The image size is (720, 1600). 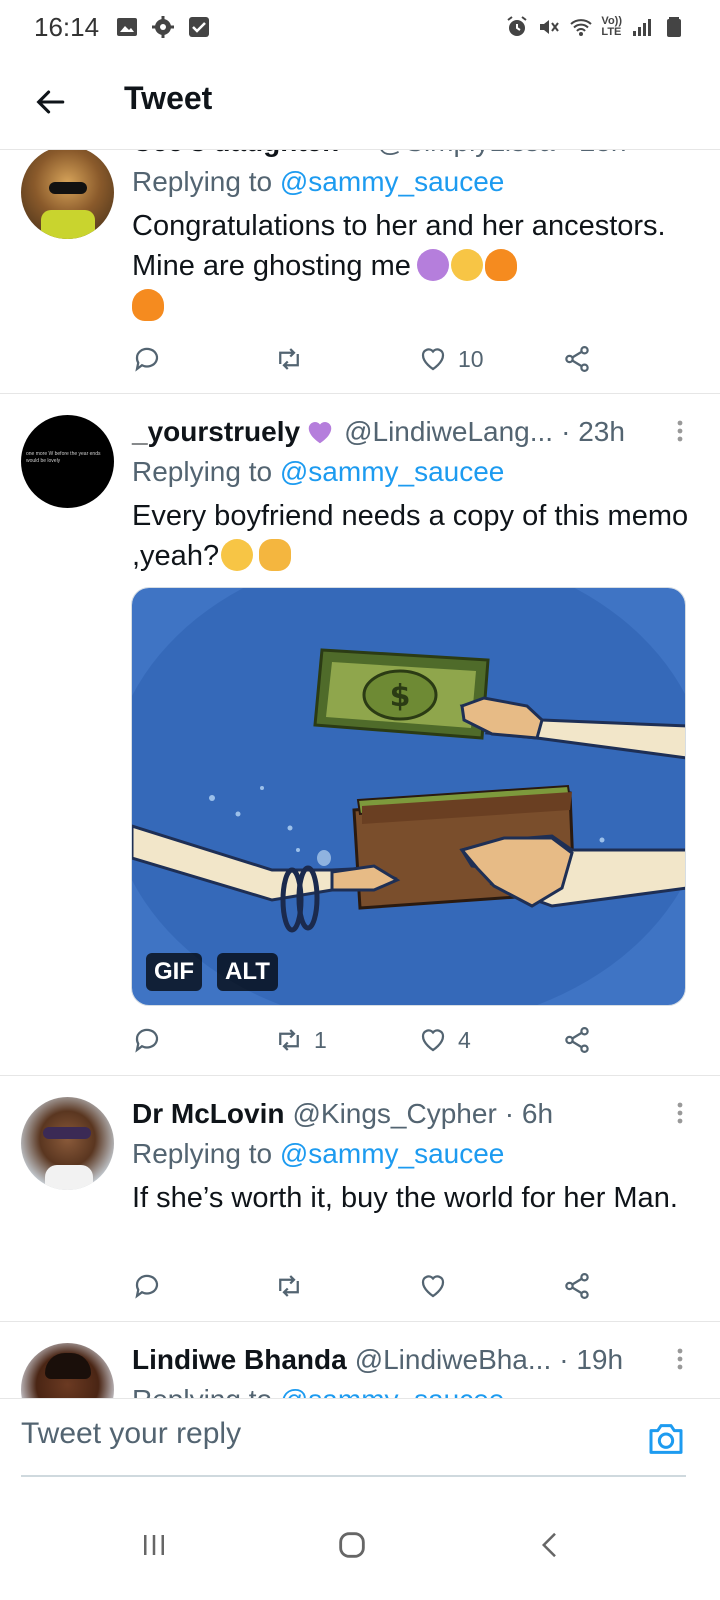 I want to click on user-handle: @Kings_Cypher, so click(x=394, y=1114).